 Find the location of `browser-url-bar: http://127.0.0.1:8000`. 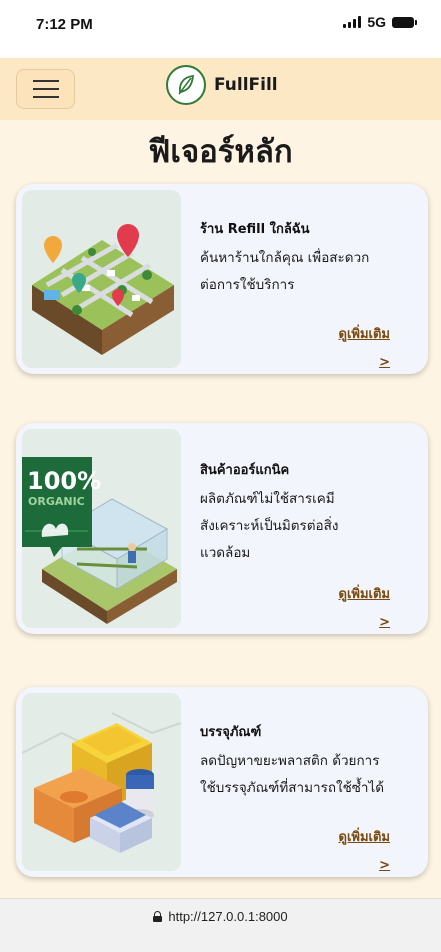

browser-url-bar: http://127.0.0.1:8000 is located at coordinates (220, 925).